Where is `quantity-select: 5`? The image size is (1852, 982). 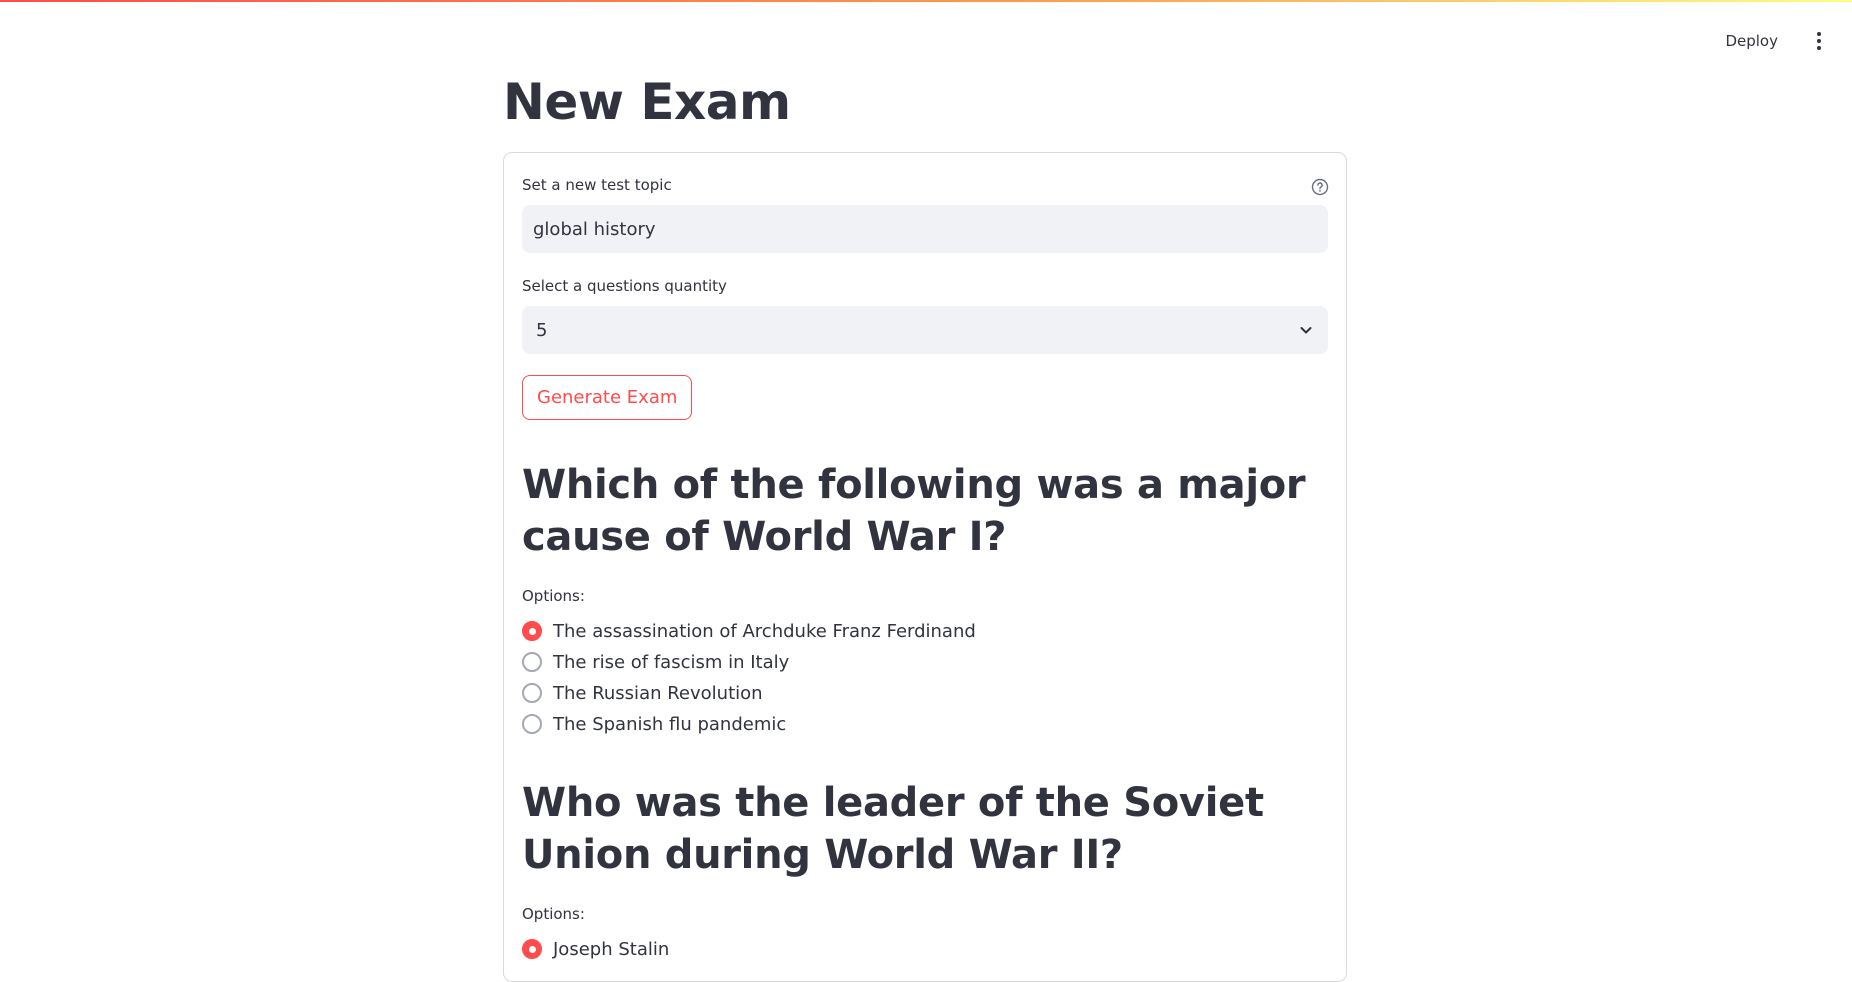
quantity-select: 5 is located at coordinates (925, 330).